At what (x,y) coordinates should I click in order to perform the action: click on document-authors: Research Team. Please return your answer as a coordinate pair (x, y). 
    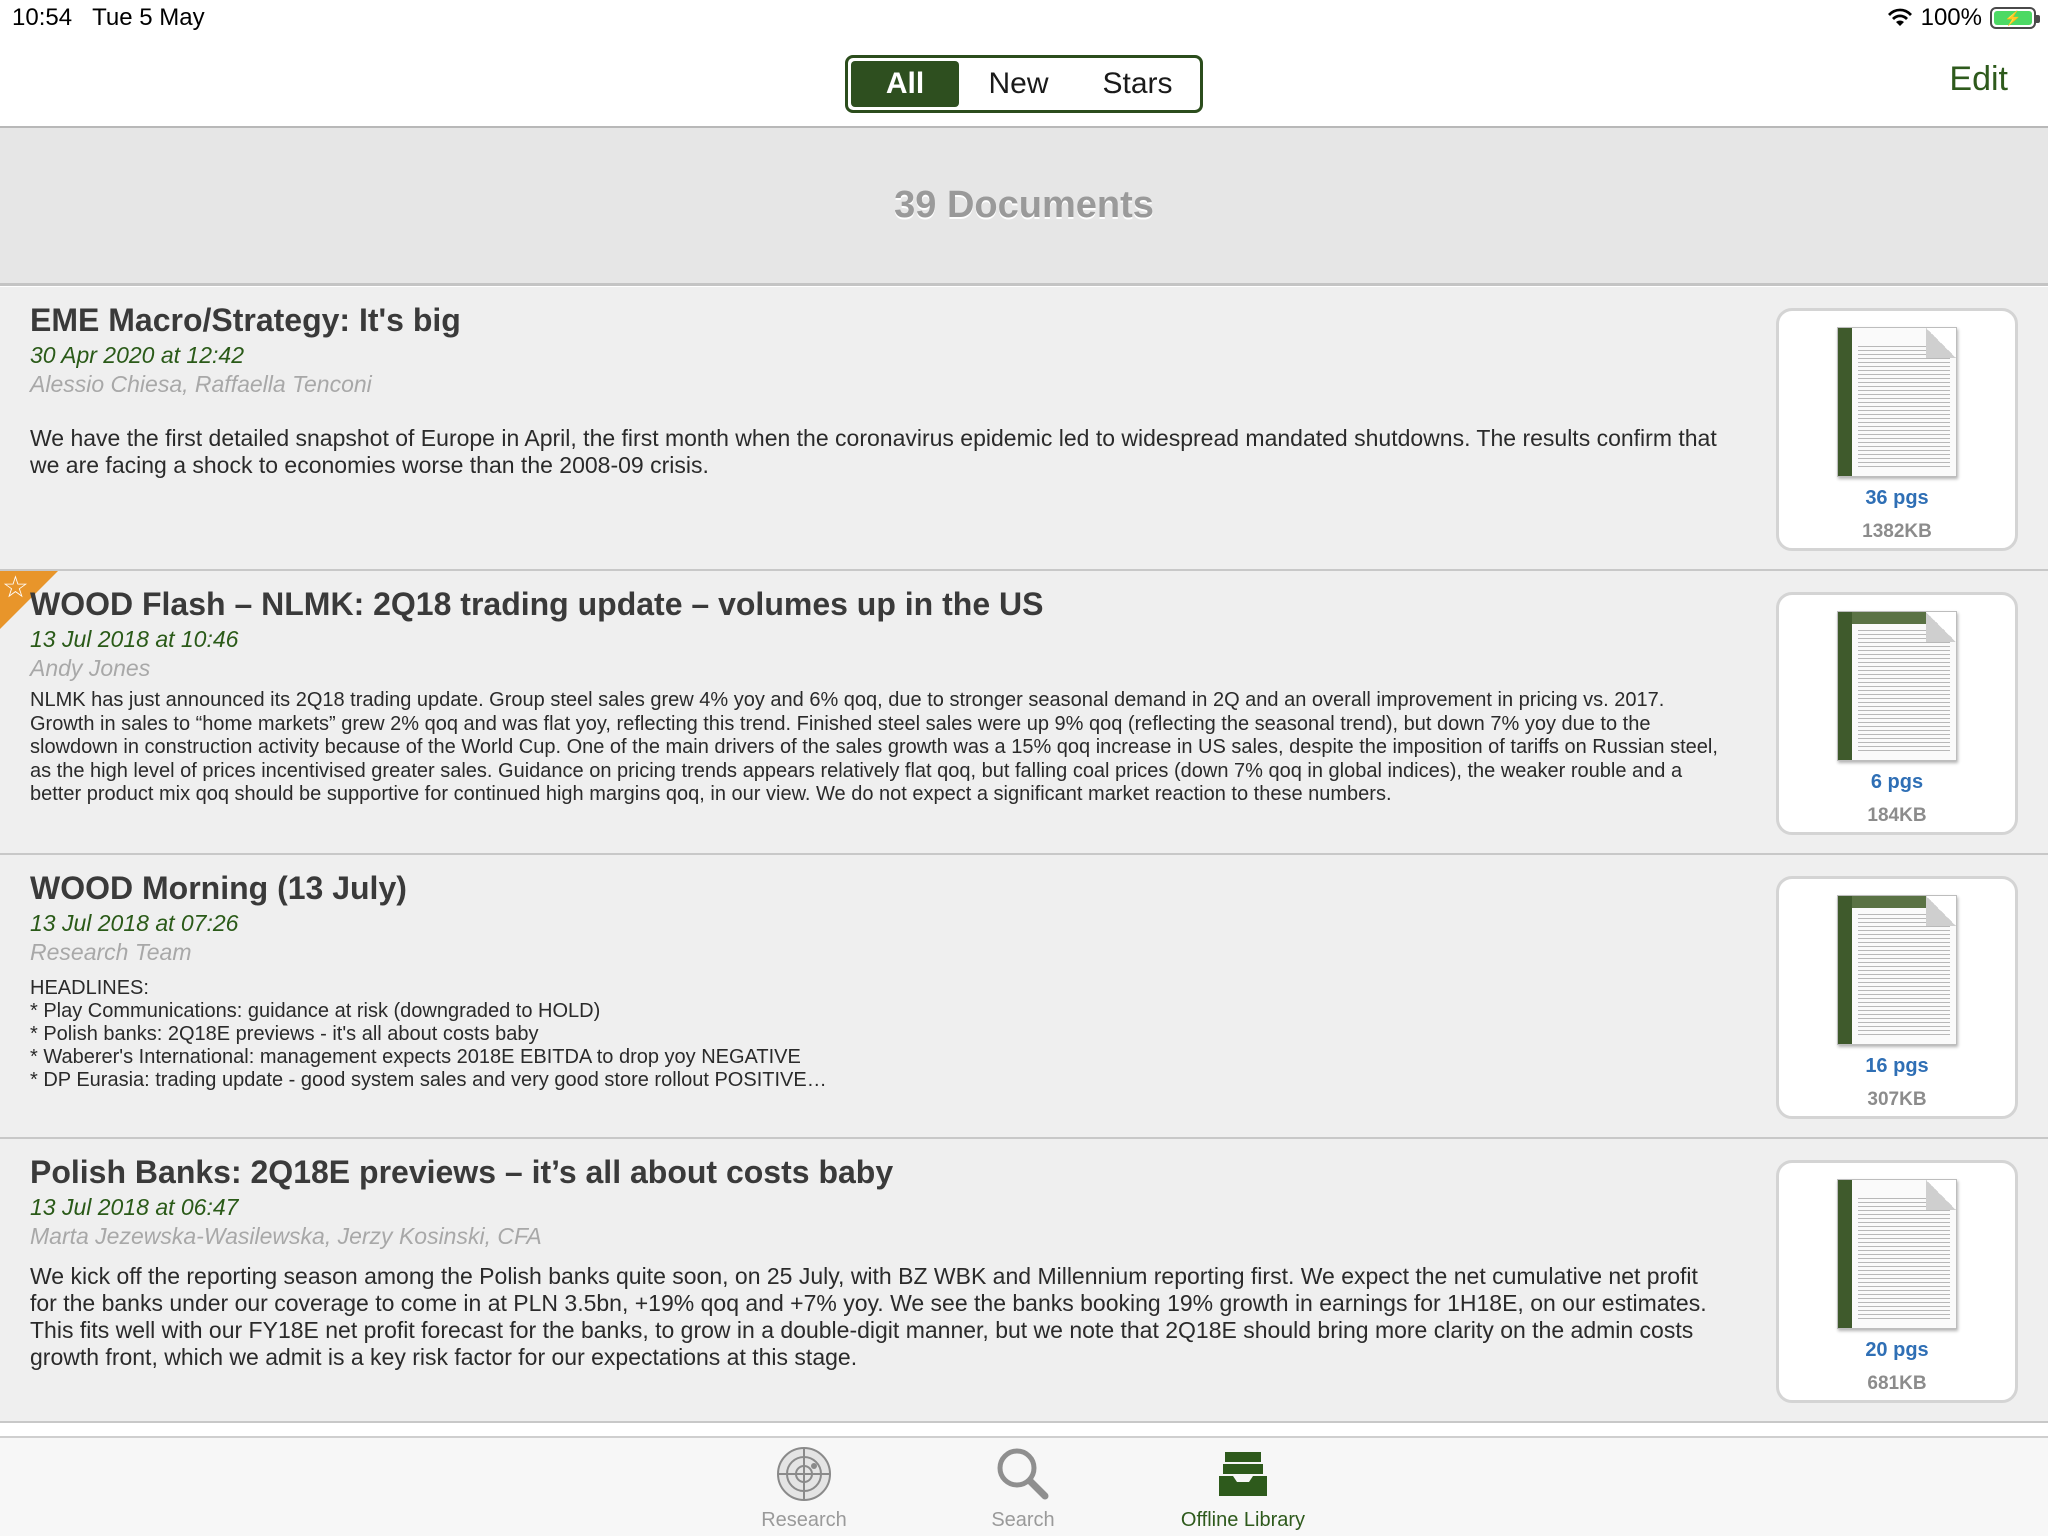
    Looking at the image, I should click on (111, 952).